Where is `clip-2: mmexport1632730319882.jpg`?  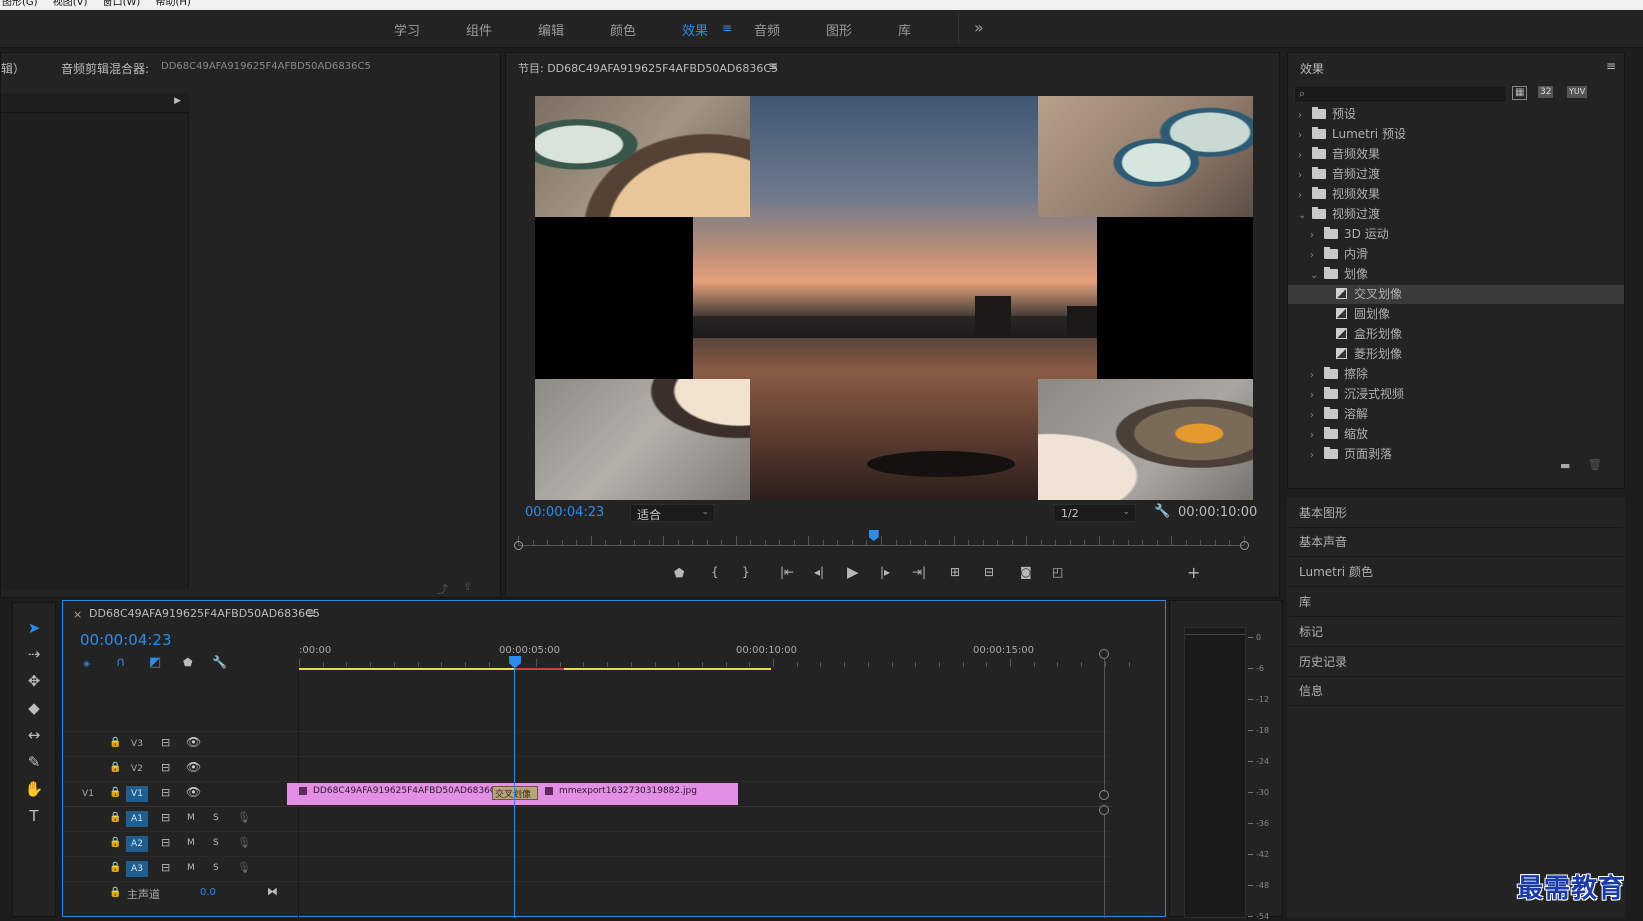 clip-2: mmexport1632730319882.jpg is located at coordinates (640, 794).